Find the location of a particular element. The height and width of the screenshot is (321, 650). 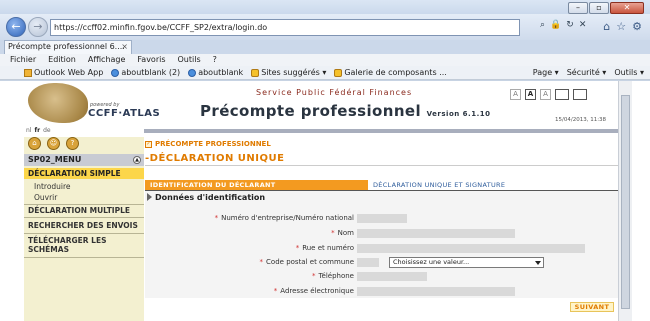

window-controls: – ▫ ✕ is located at coordinates (606, 8).